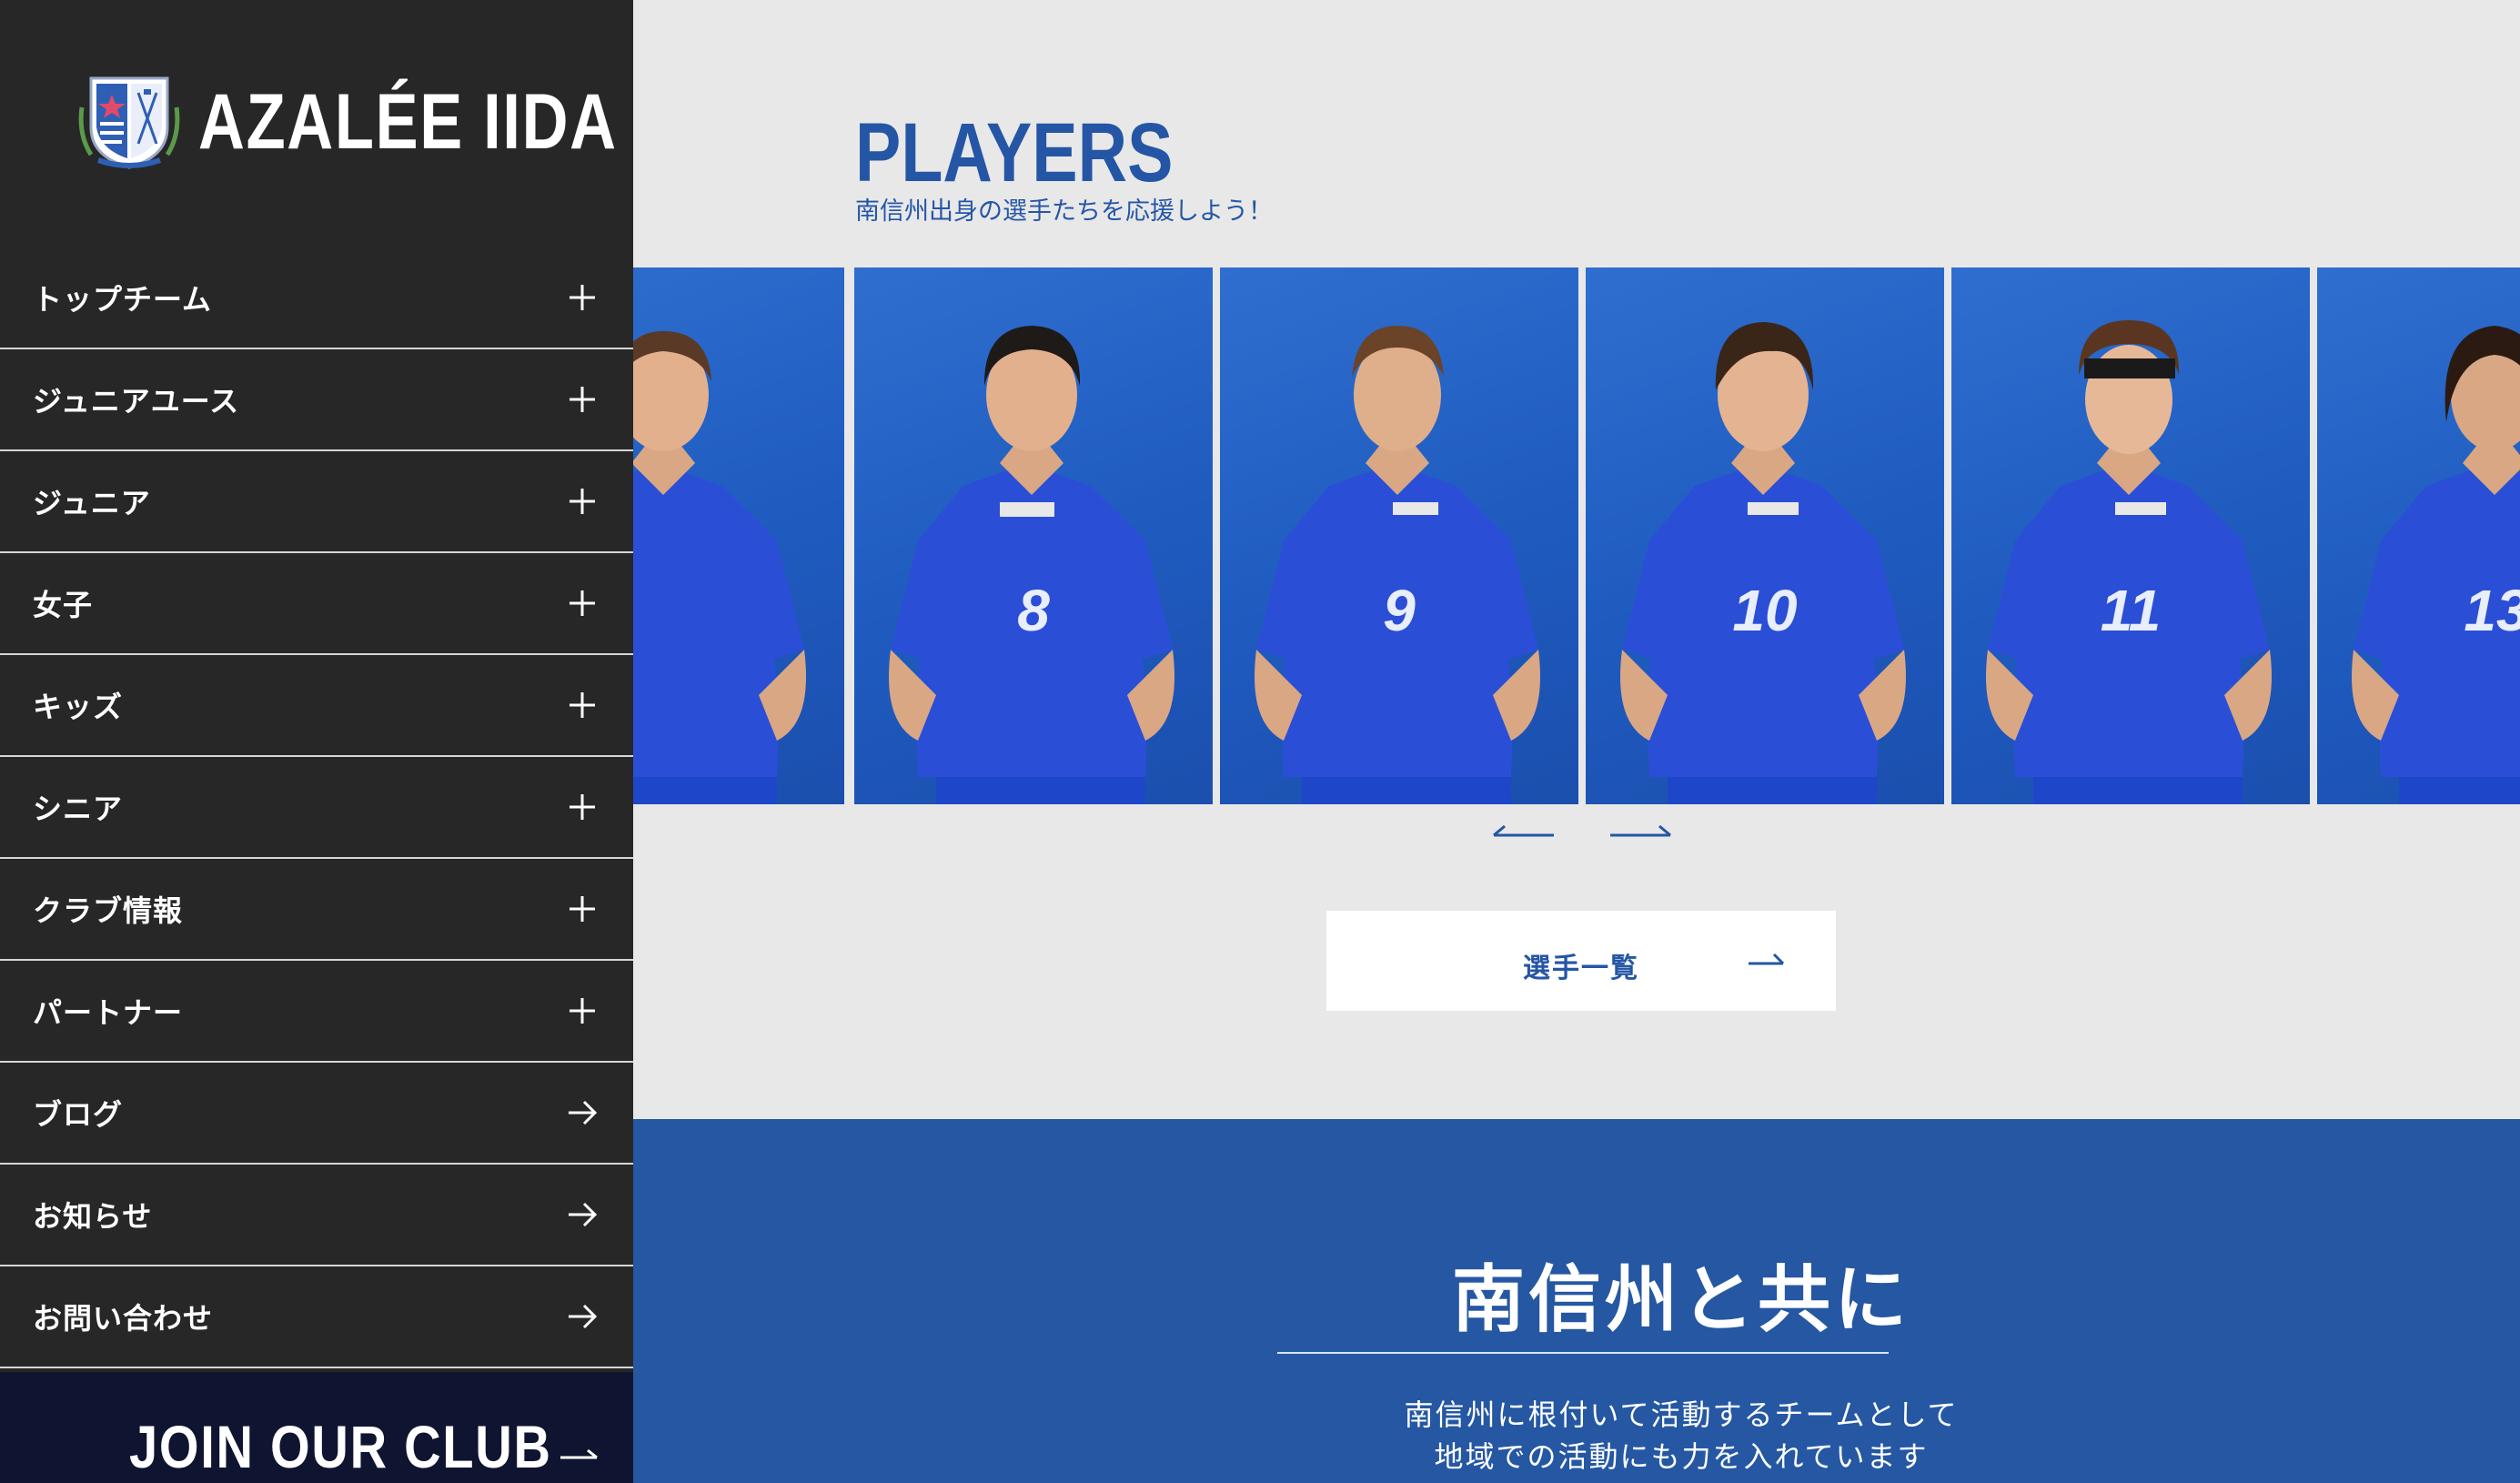 This screenshot has width=2520, height=1483. Describe the element at coordinates (109, 1012) in the screenshot. I see `menu-item-label: パートナー` at that location.